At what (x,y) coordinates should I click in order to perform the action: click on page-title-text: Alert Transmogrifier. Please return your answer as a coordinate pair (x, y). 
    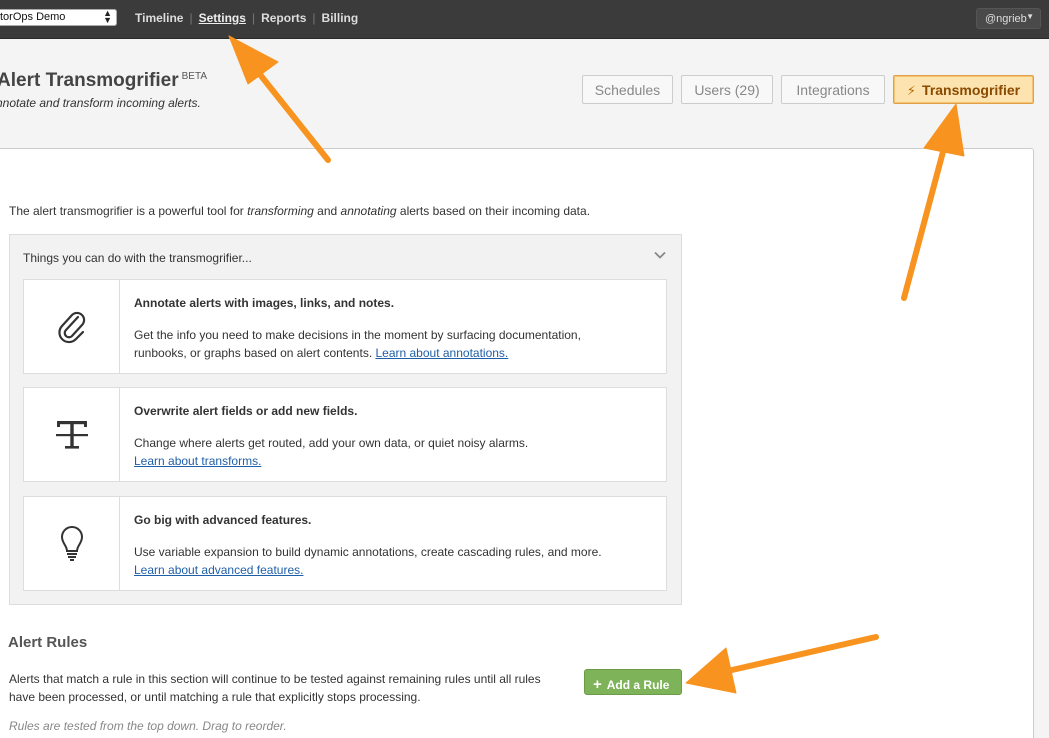
    Looking at the image, I should click on (89, 80).